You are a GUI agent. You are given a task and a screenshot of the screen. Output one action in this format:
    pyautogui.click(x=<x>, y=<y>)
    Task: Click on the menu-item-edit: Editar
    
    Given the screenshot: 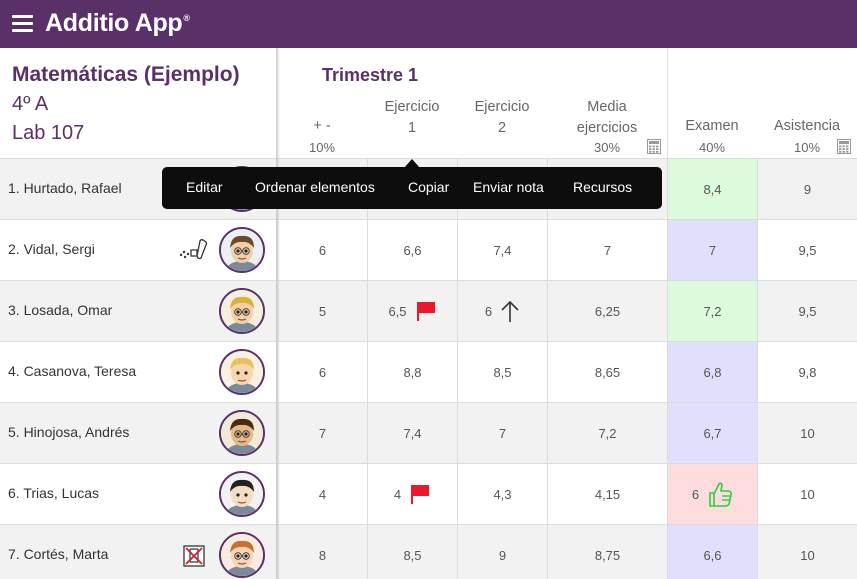 What is the action you would take?
    pyautogui.click(x=204, y=187)
    